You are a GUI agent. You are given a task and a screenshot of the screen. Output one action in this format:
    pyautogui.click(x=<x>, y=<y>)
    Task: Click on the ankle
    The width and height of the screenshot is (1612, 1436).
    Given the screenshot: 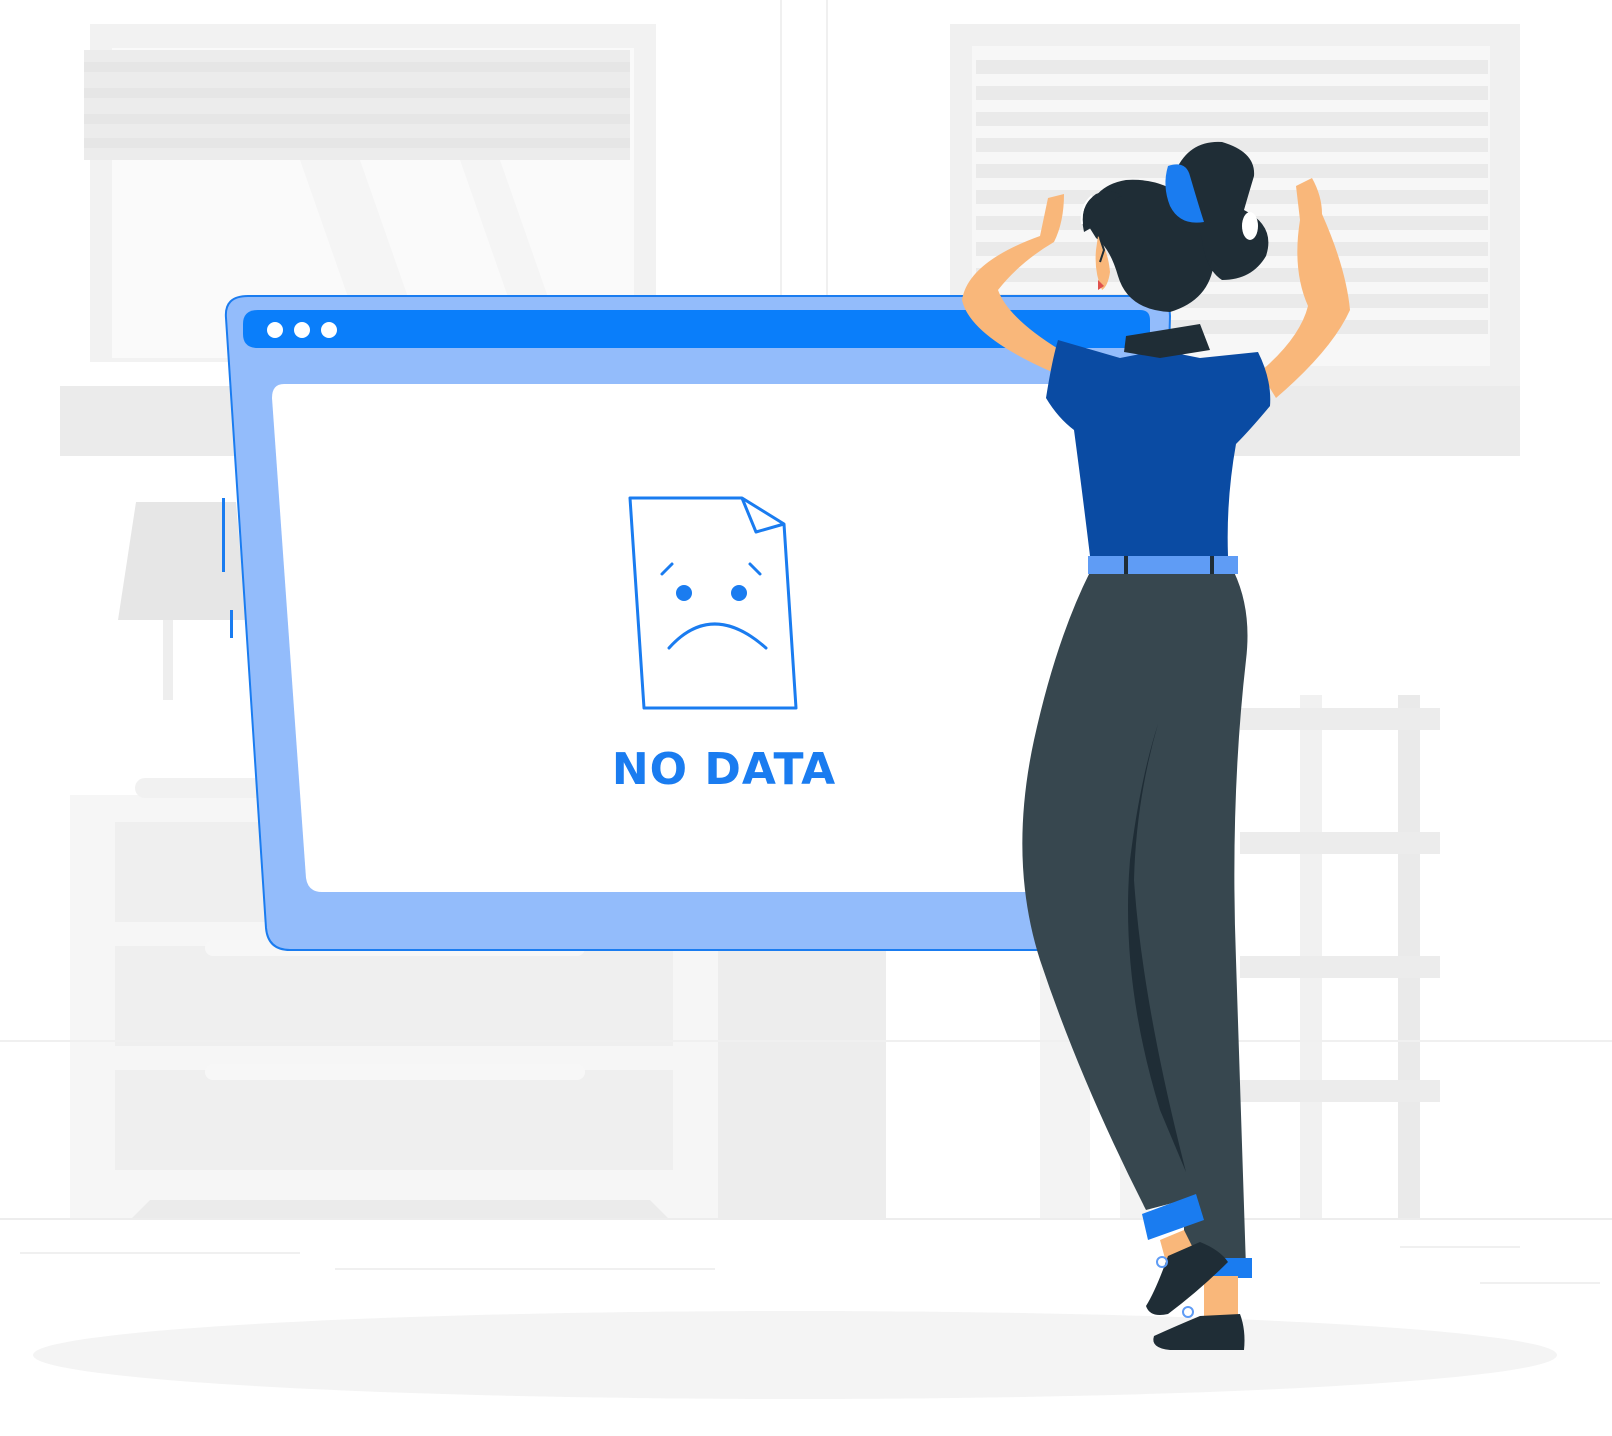 What is the action you would take?
    pyautogui.click(x=1221, y=1296)
    